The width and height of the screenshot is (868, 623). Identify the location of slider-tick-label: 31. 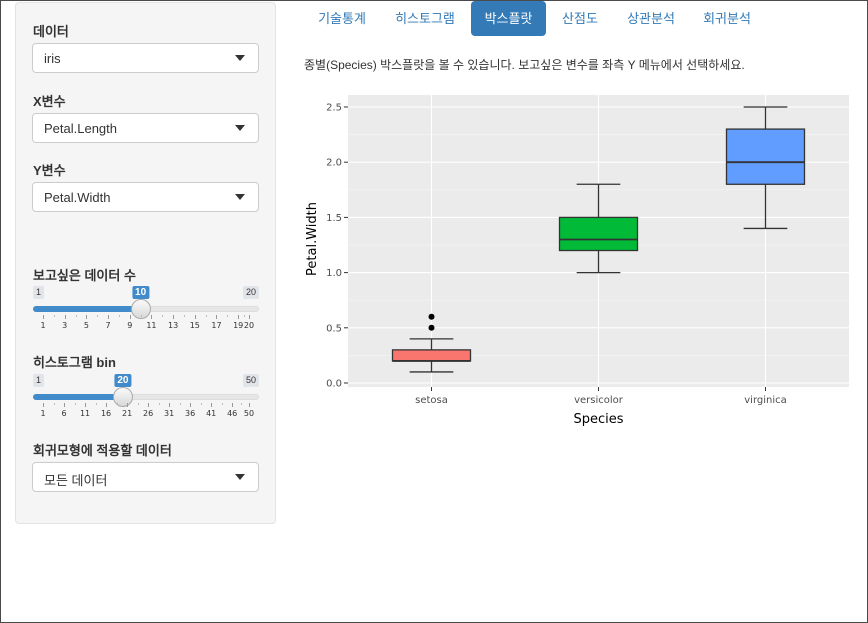
(169, 413).